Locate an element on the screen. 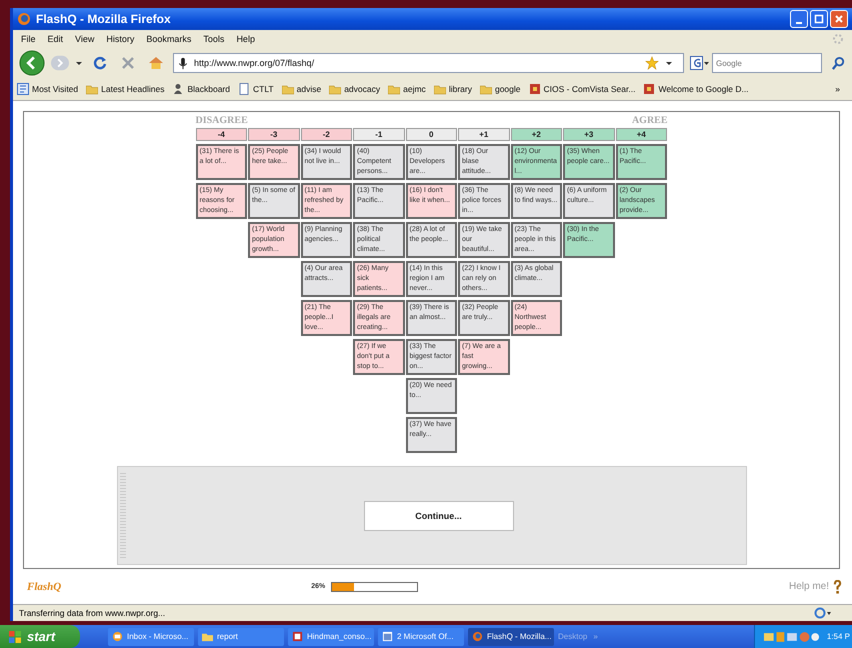 The image size is (852, 648). taskbar-item: report is located at coordinates (241, 637).